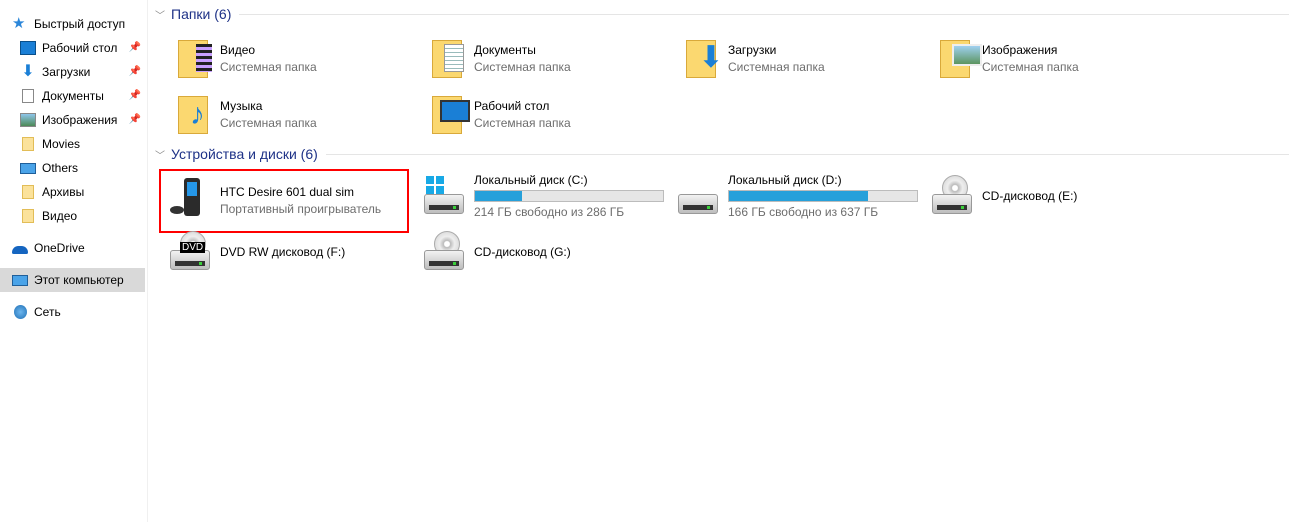 The width and height of the screenshot is (1289, 522). Describe the element at coordinates (82, 216) in the screenshot. I see `sidebar-item-video: Видео` at that location.